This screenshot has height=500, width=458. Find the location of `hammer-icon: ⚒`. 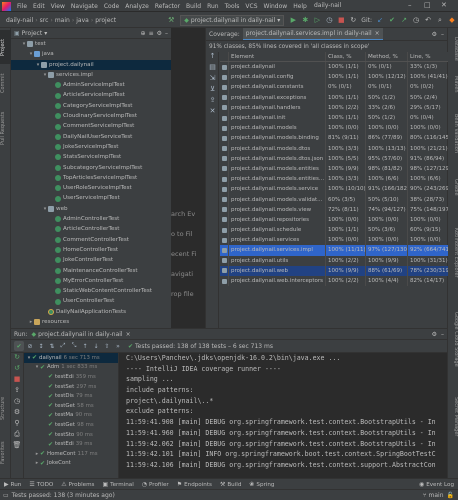

hammer-icon: ⚒ is located at coordinates (171, 20).